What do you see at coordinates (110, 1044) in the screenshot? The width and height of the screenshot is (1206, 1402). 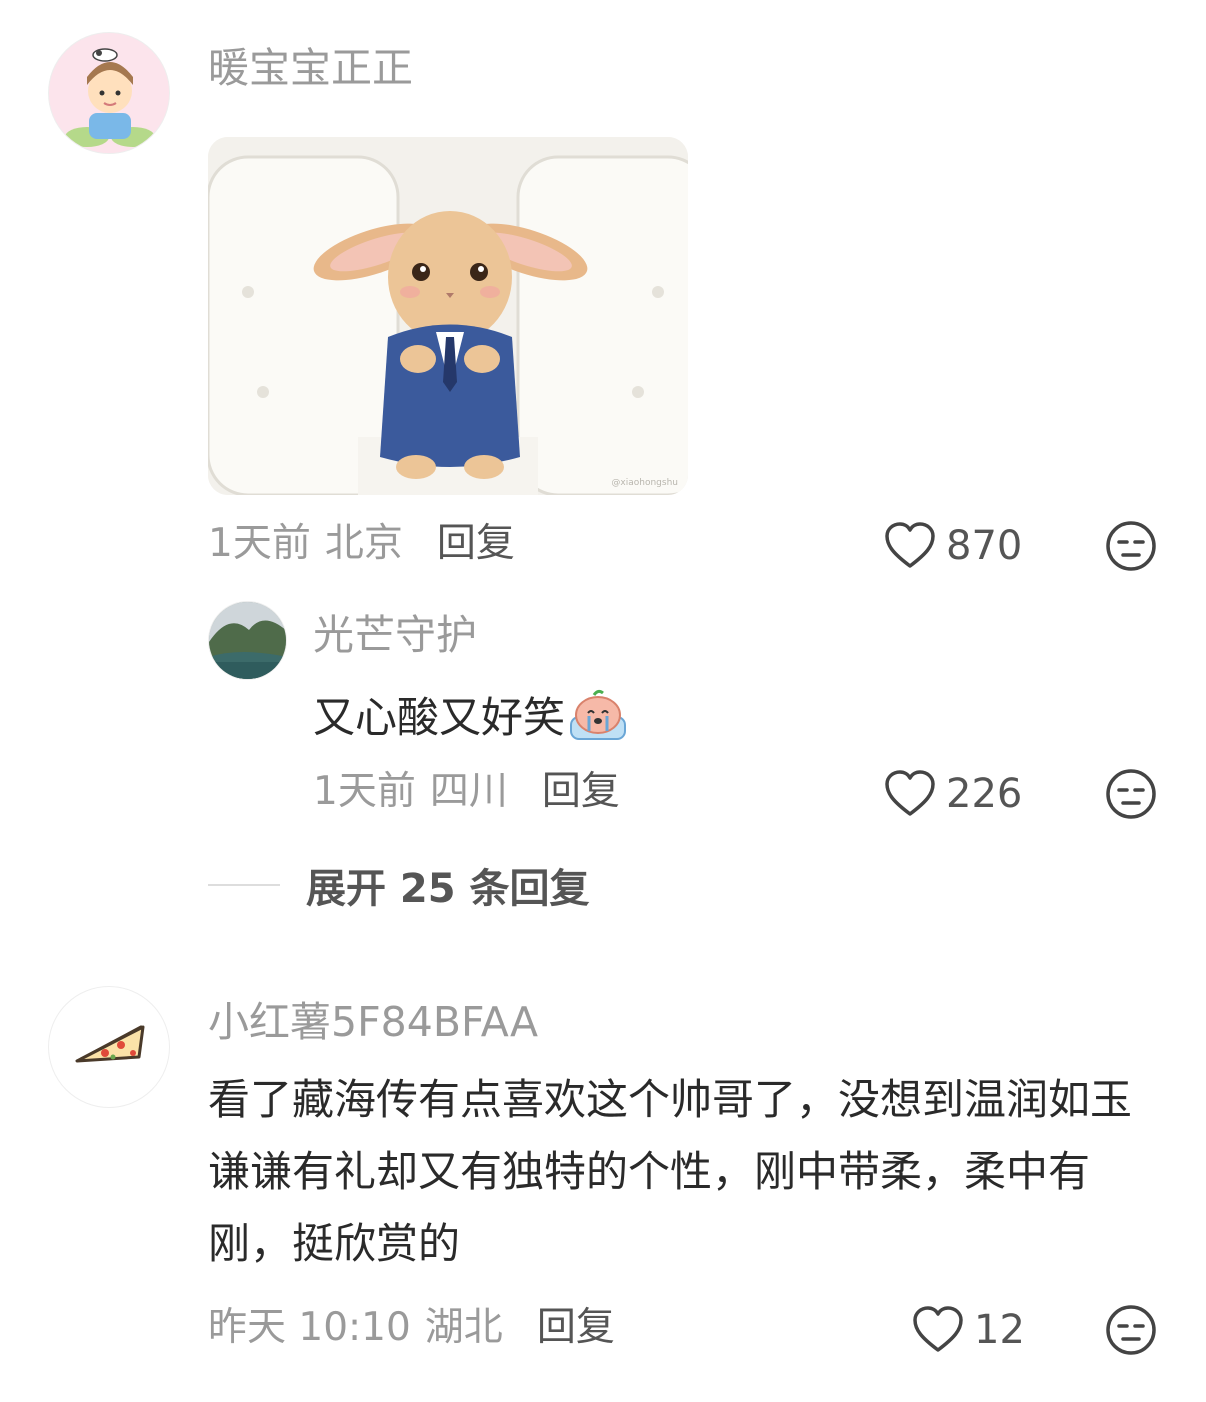 I see `pizza-icon` at bounding box center [110, 1044].